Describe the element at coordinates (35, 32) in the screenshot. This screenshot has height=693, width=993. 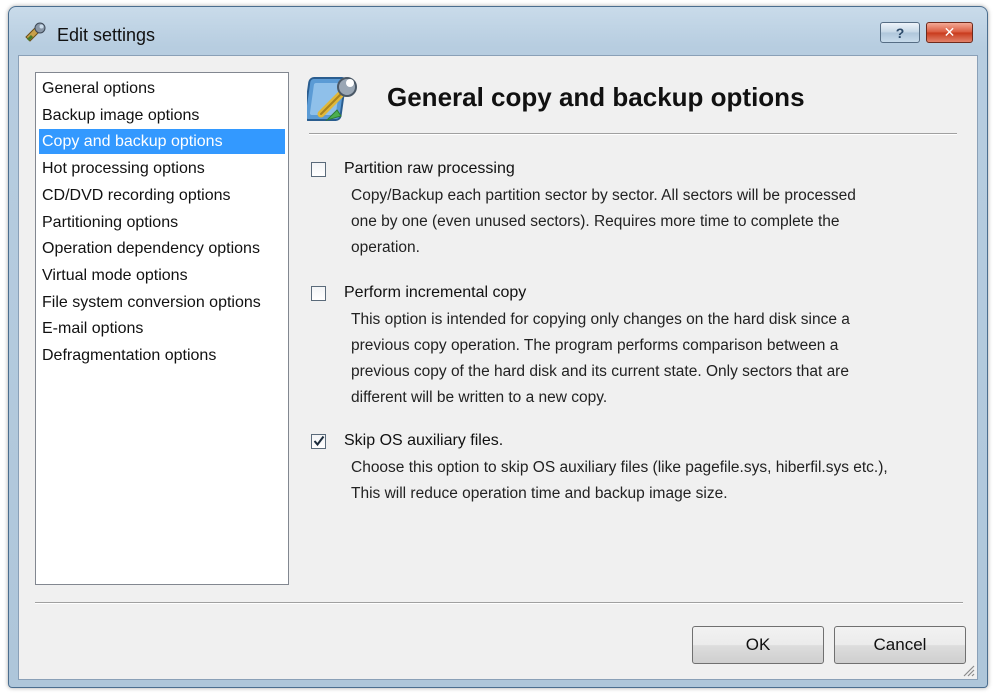
I see `app-wrench-icon` at that location.